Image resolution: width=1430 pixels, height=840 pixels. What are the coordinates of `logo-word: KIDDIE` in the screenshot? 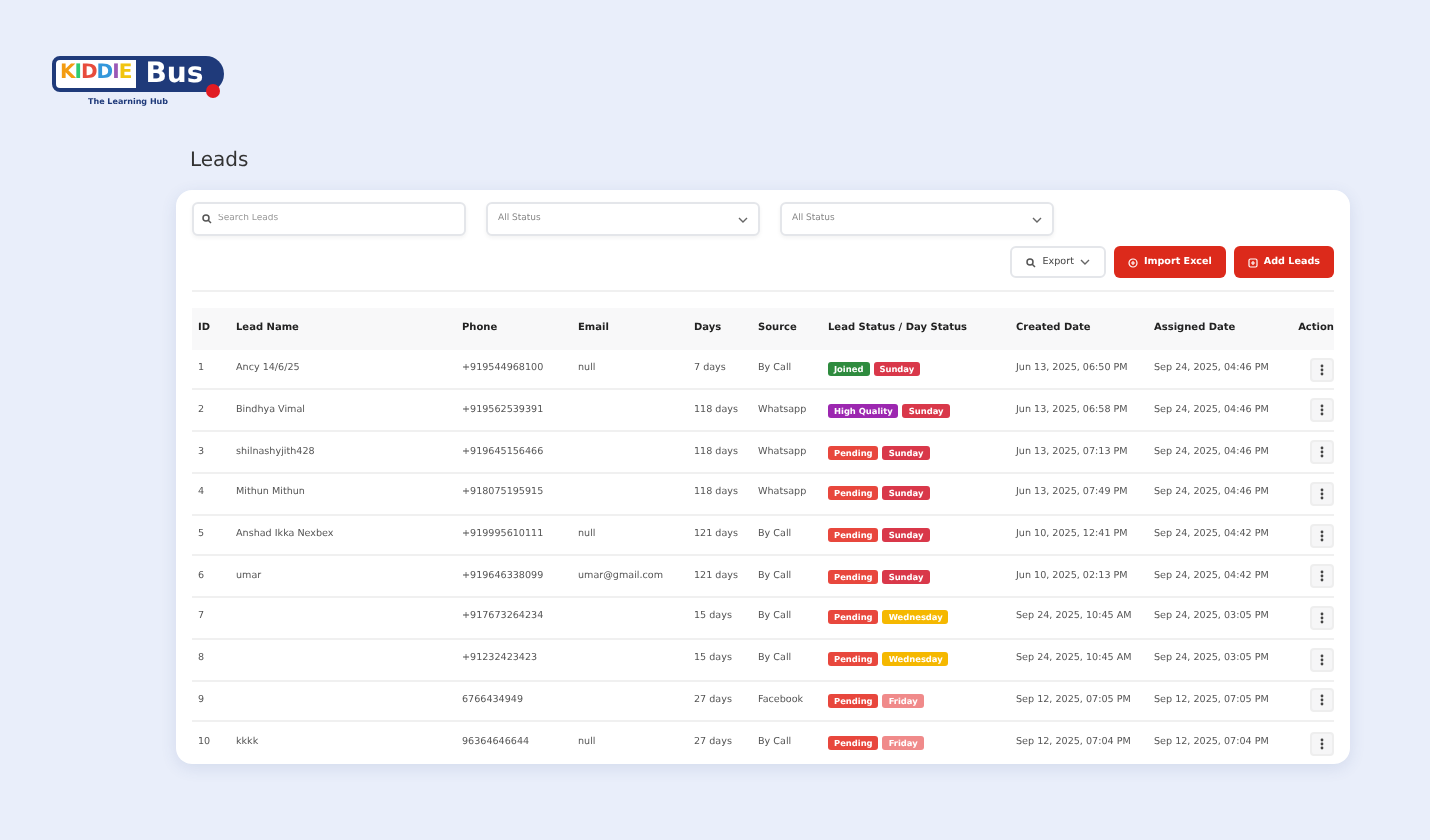 It's located at (96, 74).